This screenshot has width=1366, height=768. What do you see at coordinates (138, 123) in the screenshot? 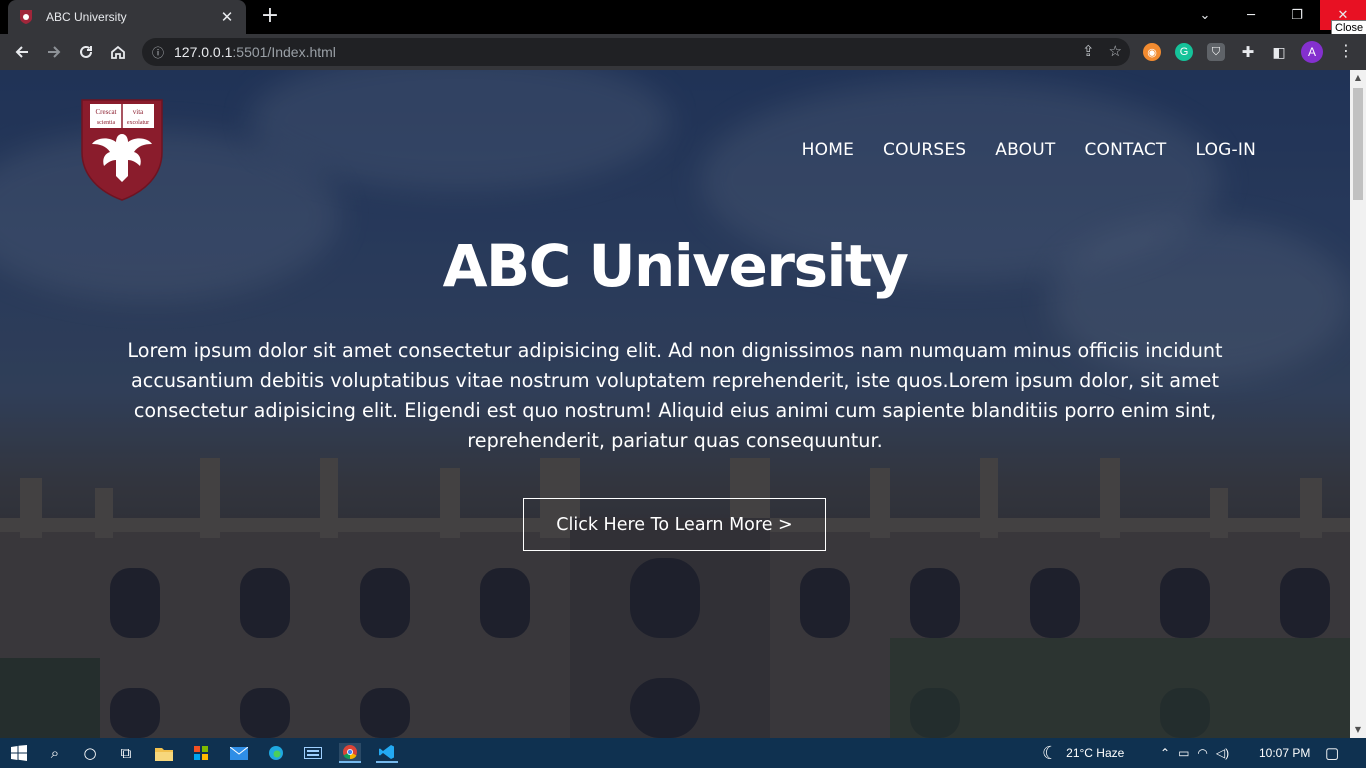
I see `svg-text: excolatur` at bounding box center [138, 123].